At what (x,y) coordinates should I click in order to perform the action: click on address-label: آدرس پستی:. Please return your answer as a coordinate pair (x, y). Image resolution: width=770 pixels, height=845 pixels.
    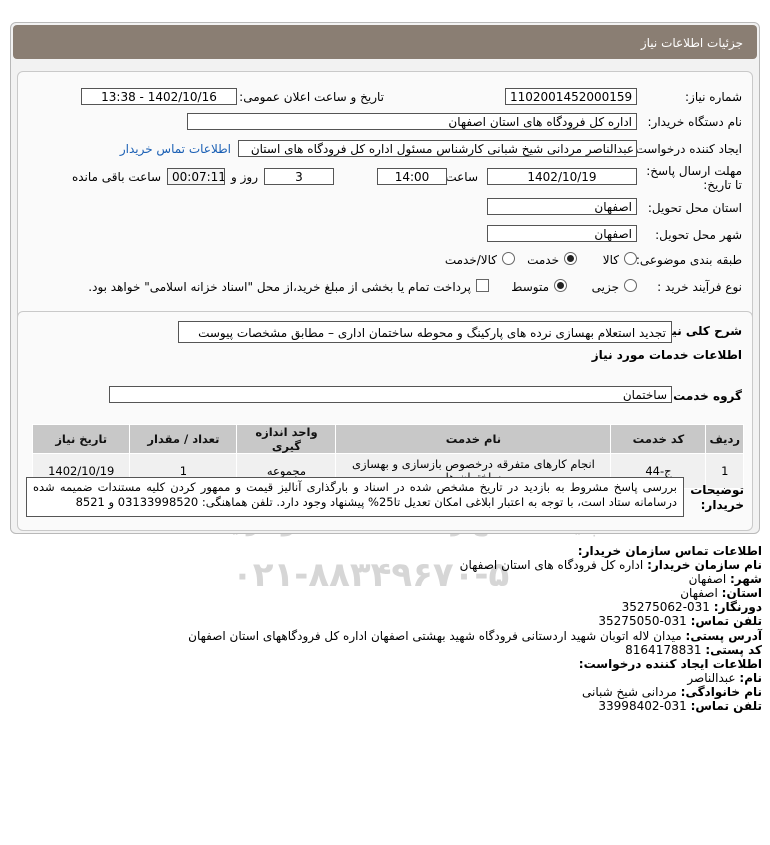
    Looking at the image, I should click on (723, 635).